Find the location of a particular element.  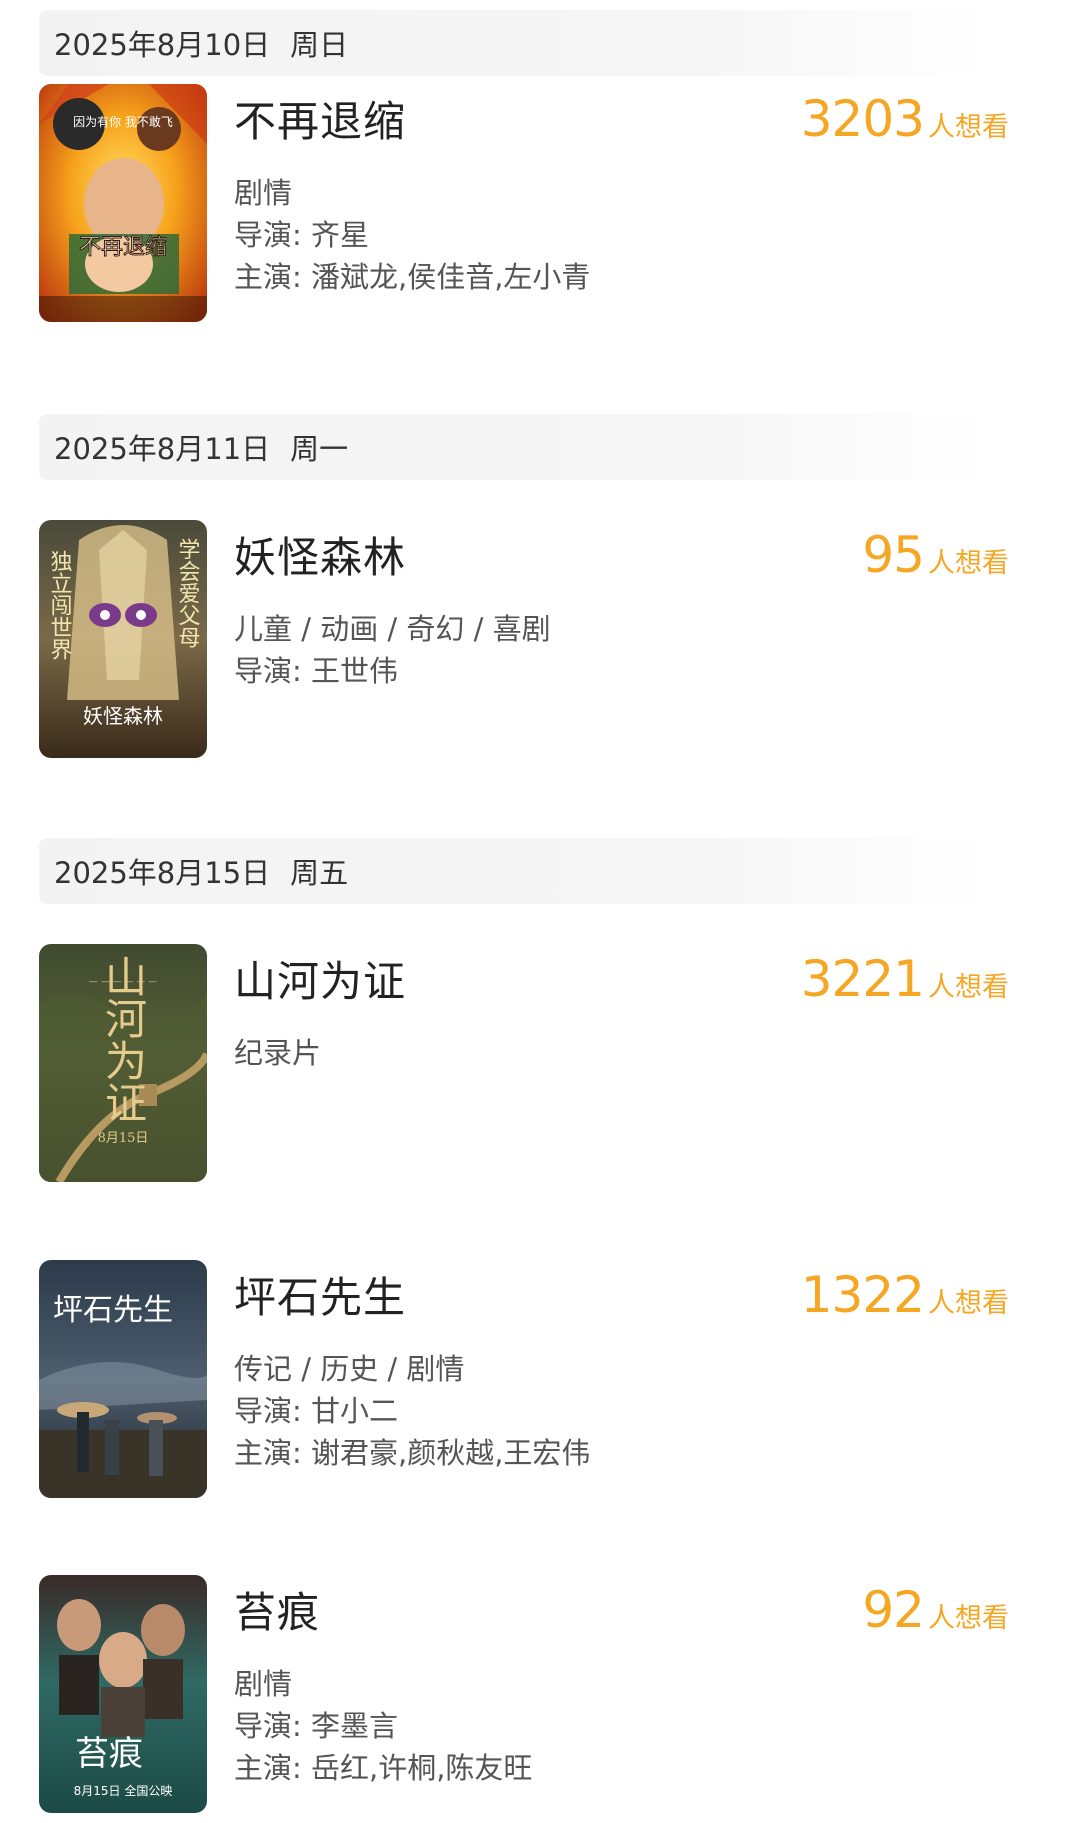

want-to-watch: 92 人想看 is located at coordinates (935, 1610).